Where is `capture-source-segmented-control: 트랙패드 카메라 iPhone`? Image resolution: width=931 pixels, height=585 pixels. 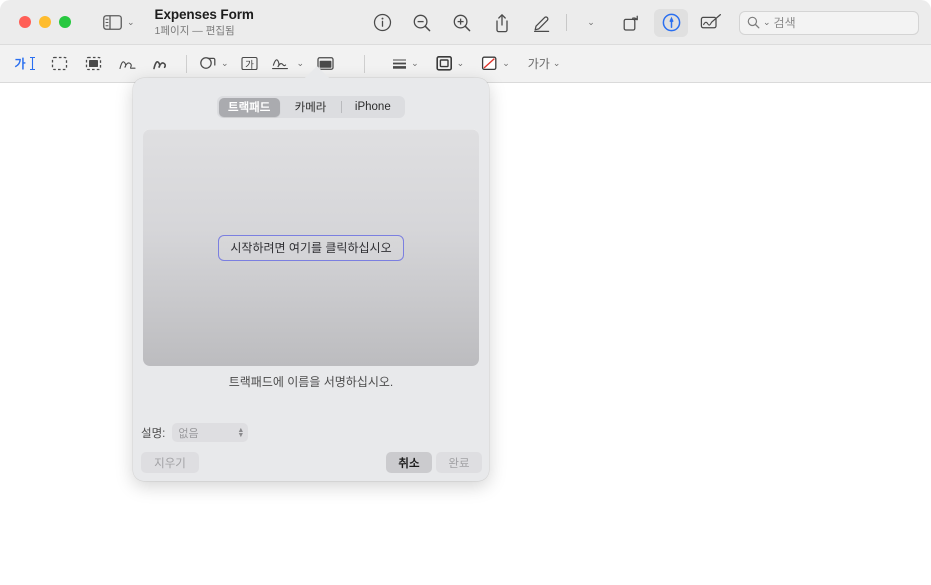 capture-source-segmented-control: 트랙패드 카메라 iPhone is located at coordinates (311, 107).